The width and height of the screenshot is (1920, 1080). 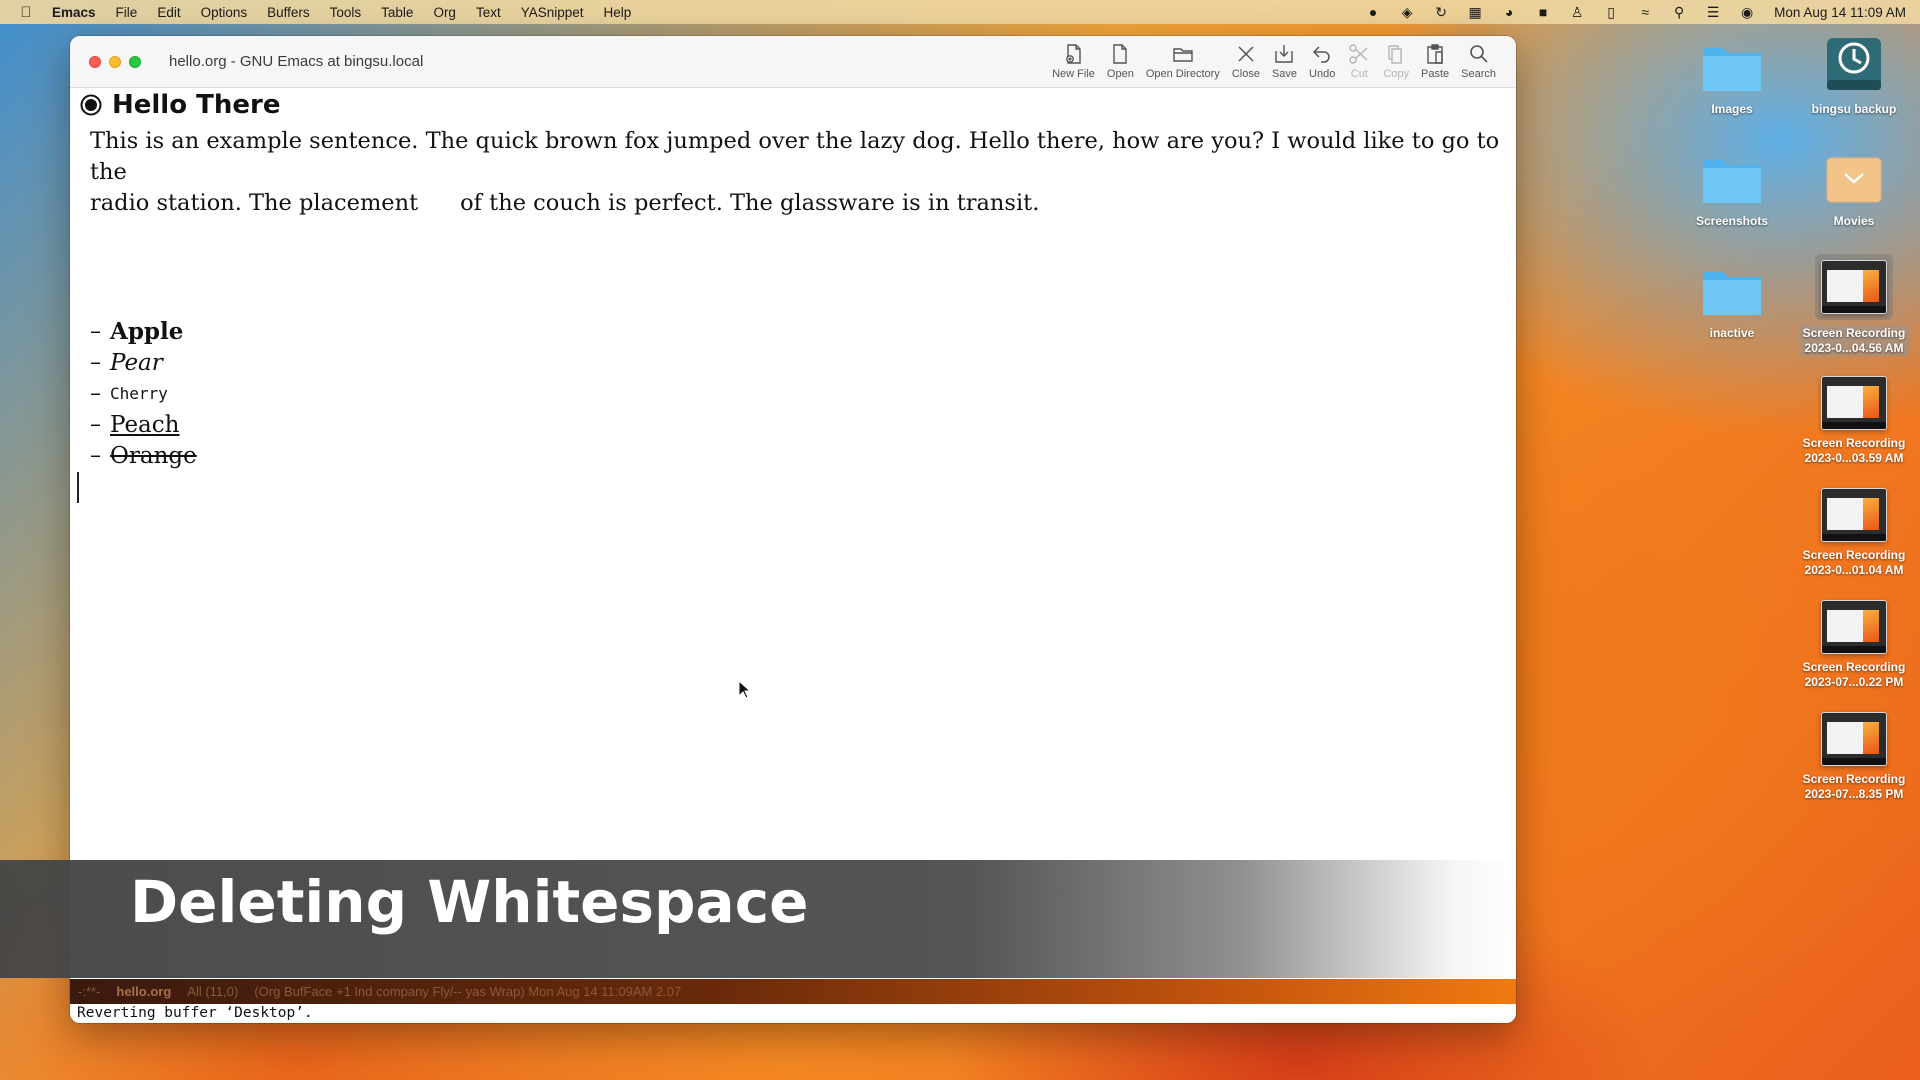 I want to click on movies-folder-icon, so click(x=1854, y=180).